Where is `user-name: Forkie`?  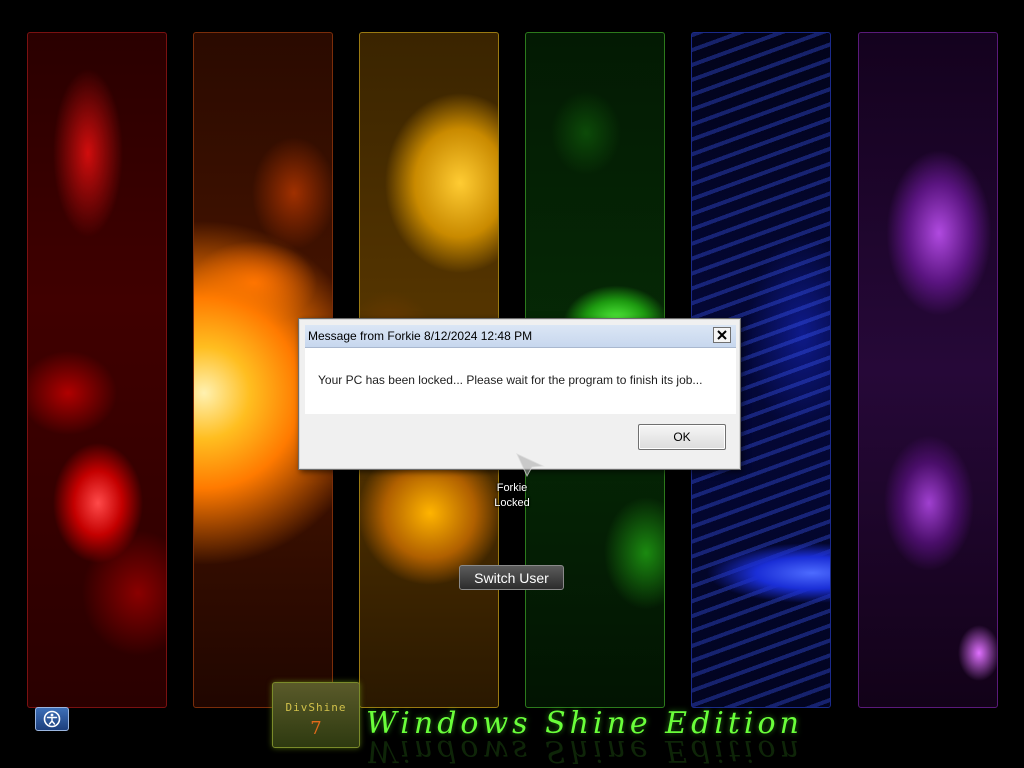 user-name: Forkie is located at coordinates (512, 488).